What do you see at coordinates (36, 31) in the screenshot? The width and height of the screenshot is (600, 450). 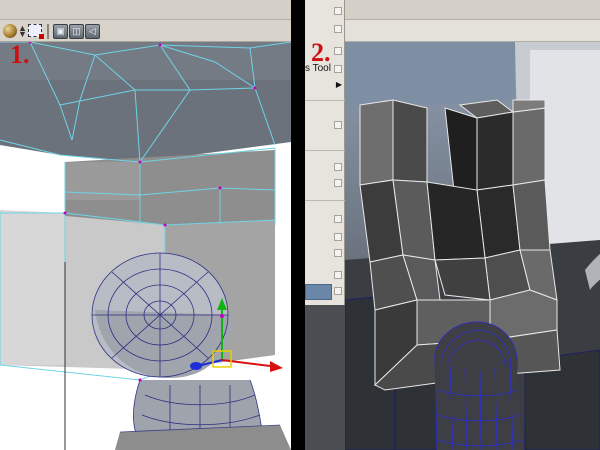 I see `lasso-select-icon` at bounding box center [36, 31].